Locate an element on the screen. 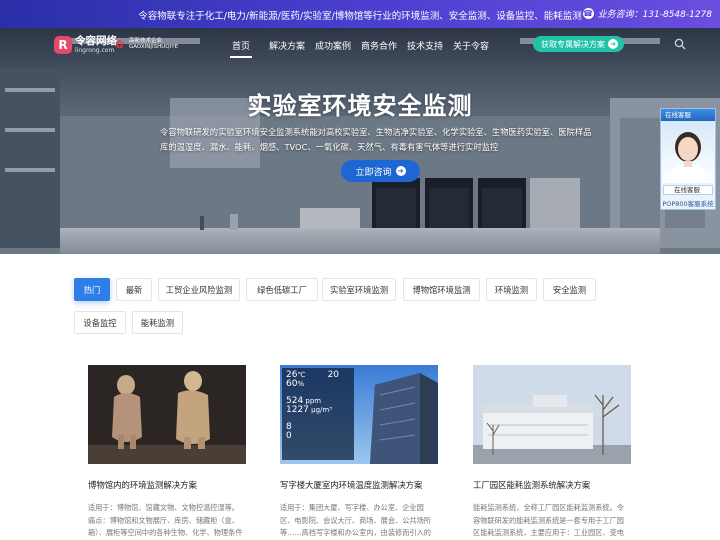  online-chat-widget: 在线客服 在线客服 POP800客服系统 is located at coordinates (688, 159).